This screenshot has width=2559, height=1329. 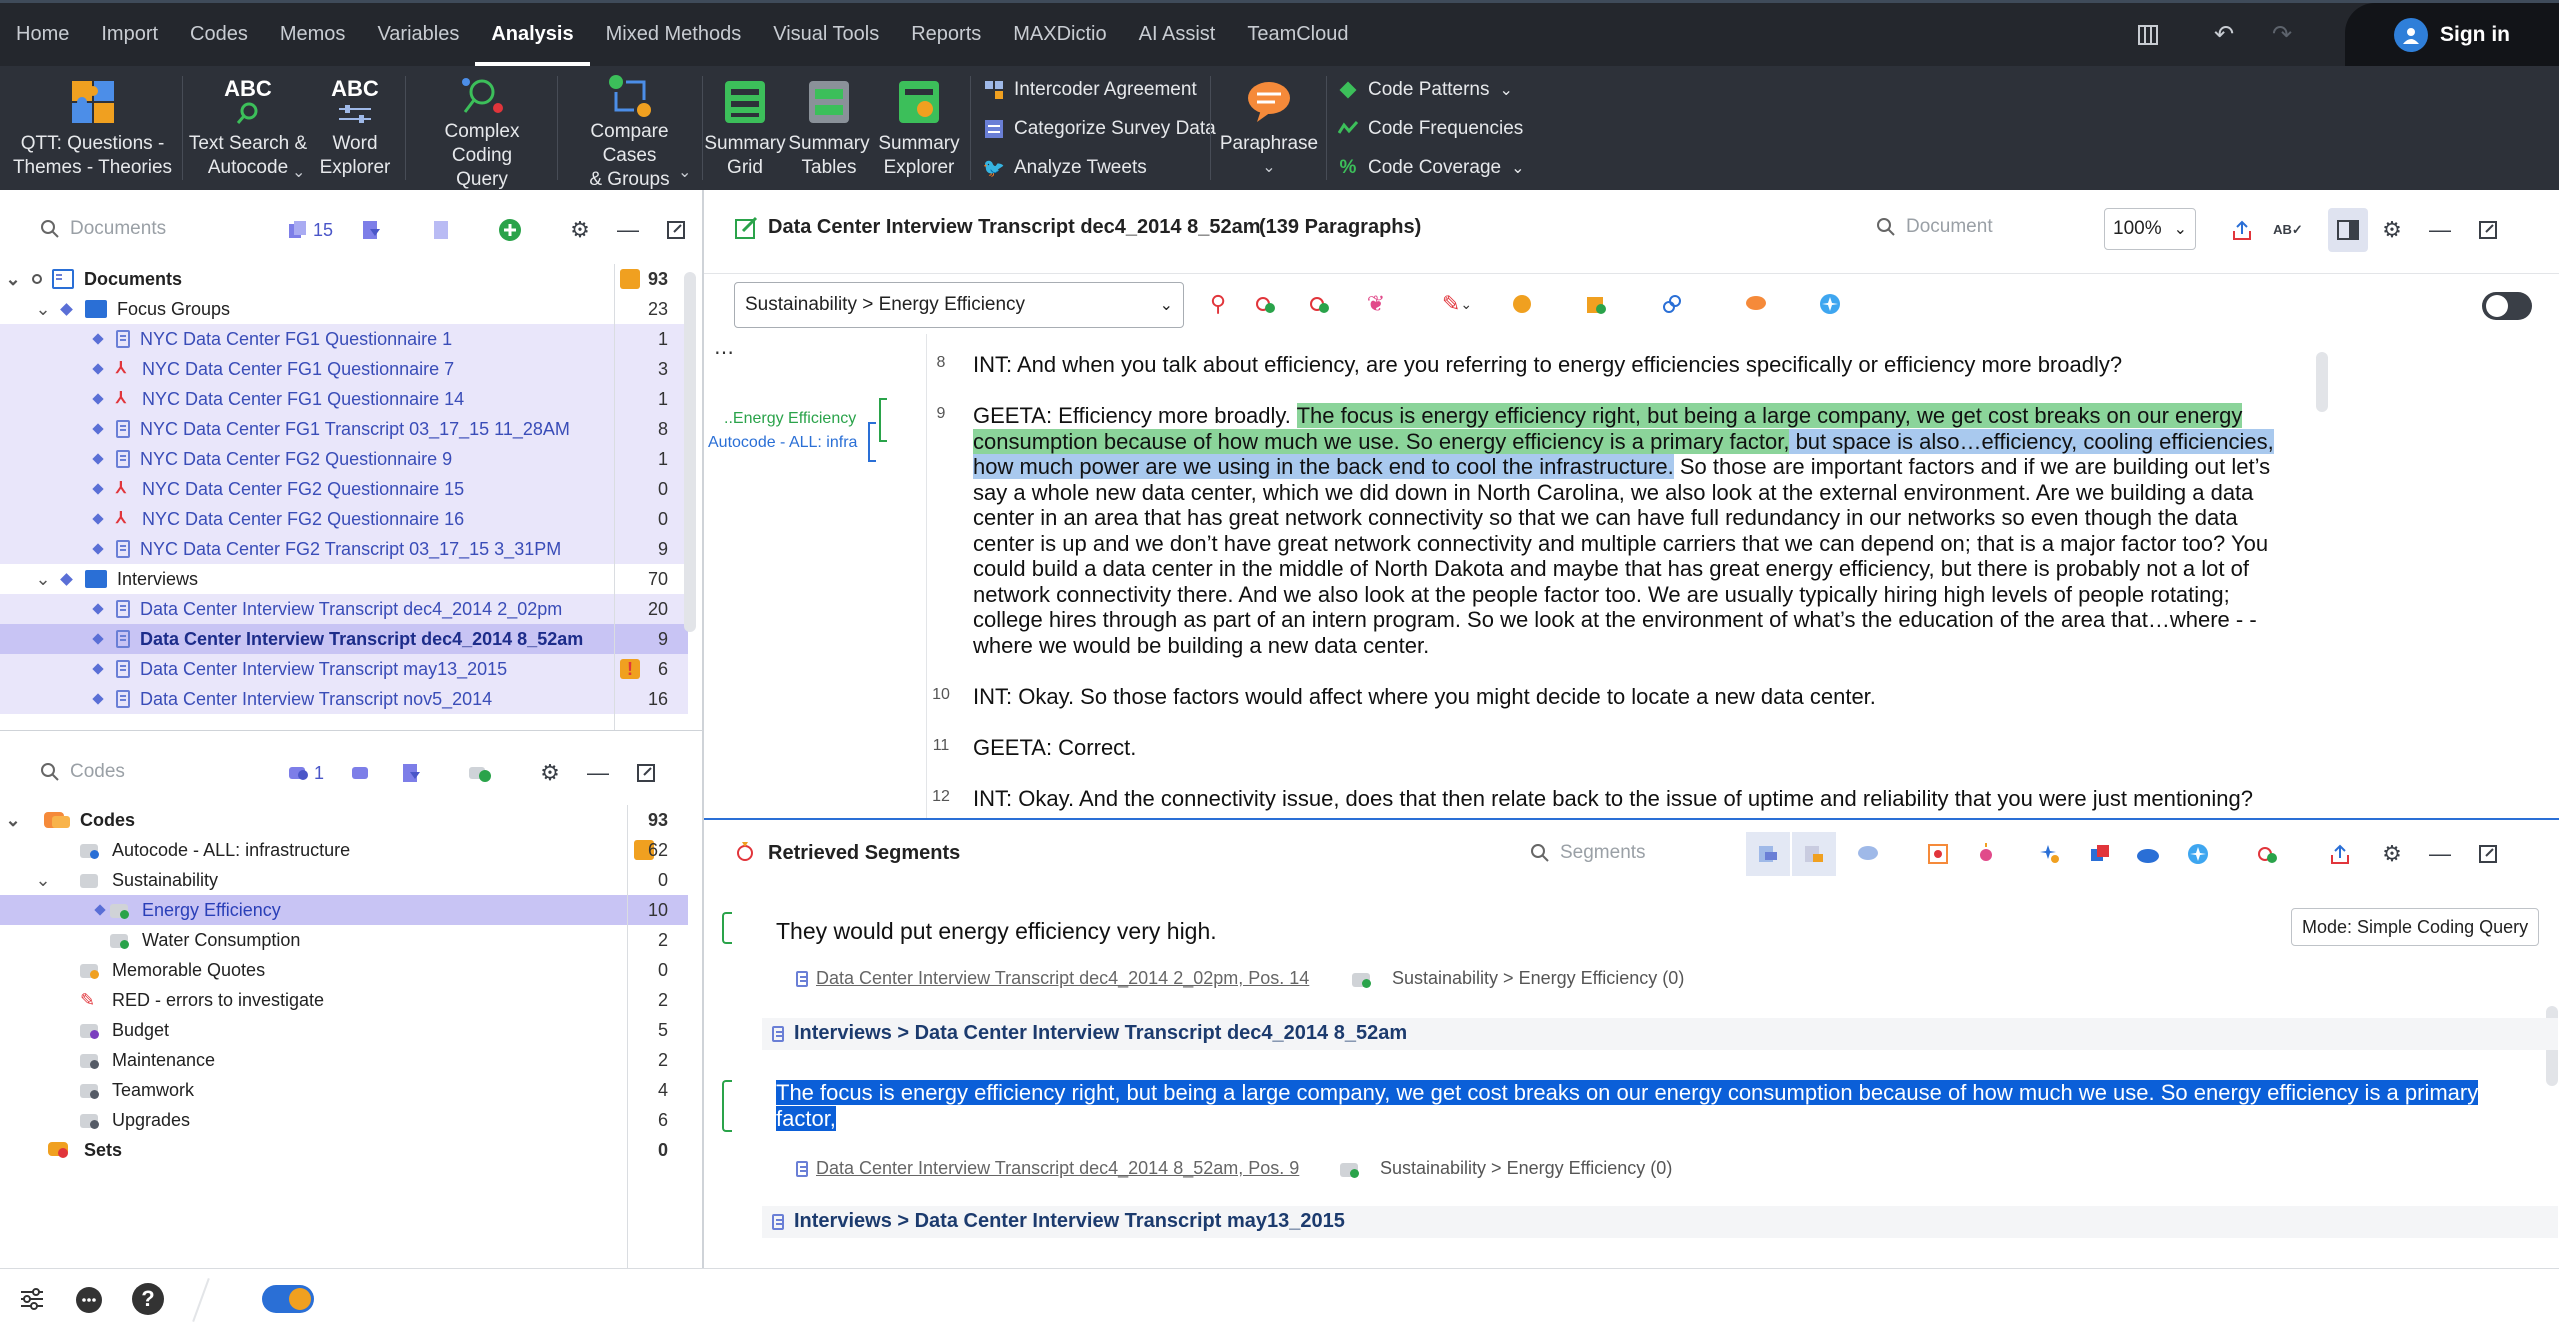 What do you see at coordinates (148, 1299) in the screenshot?
I see `help-icon: ?` at bounding box center [148, 1299].